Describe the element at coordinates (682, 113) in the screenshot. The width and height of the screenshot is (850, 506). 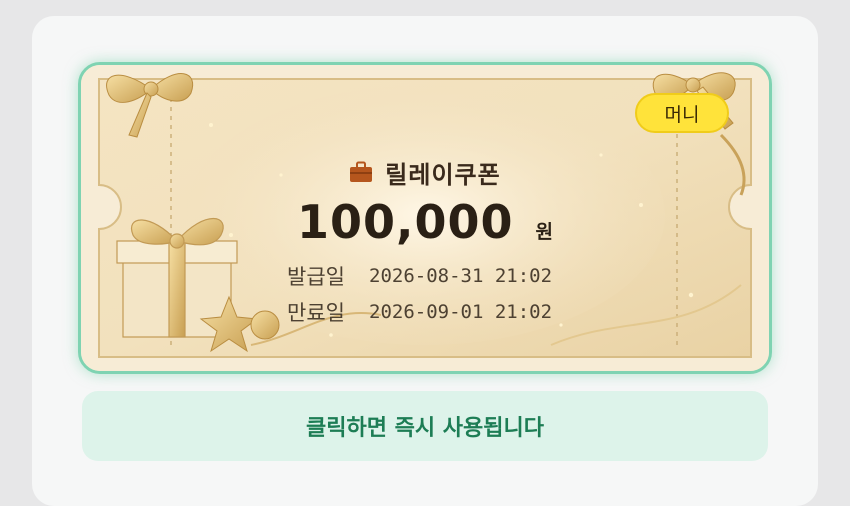
I see `money-badge: 머니` at that location.